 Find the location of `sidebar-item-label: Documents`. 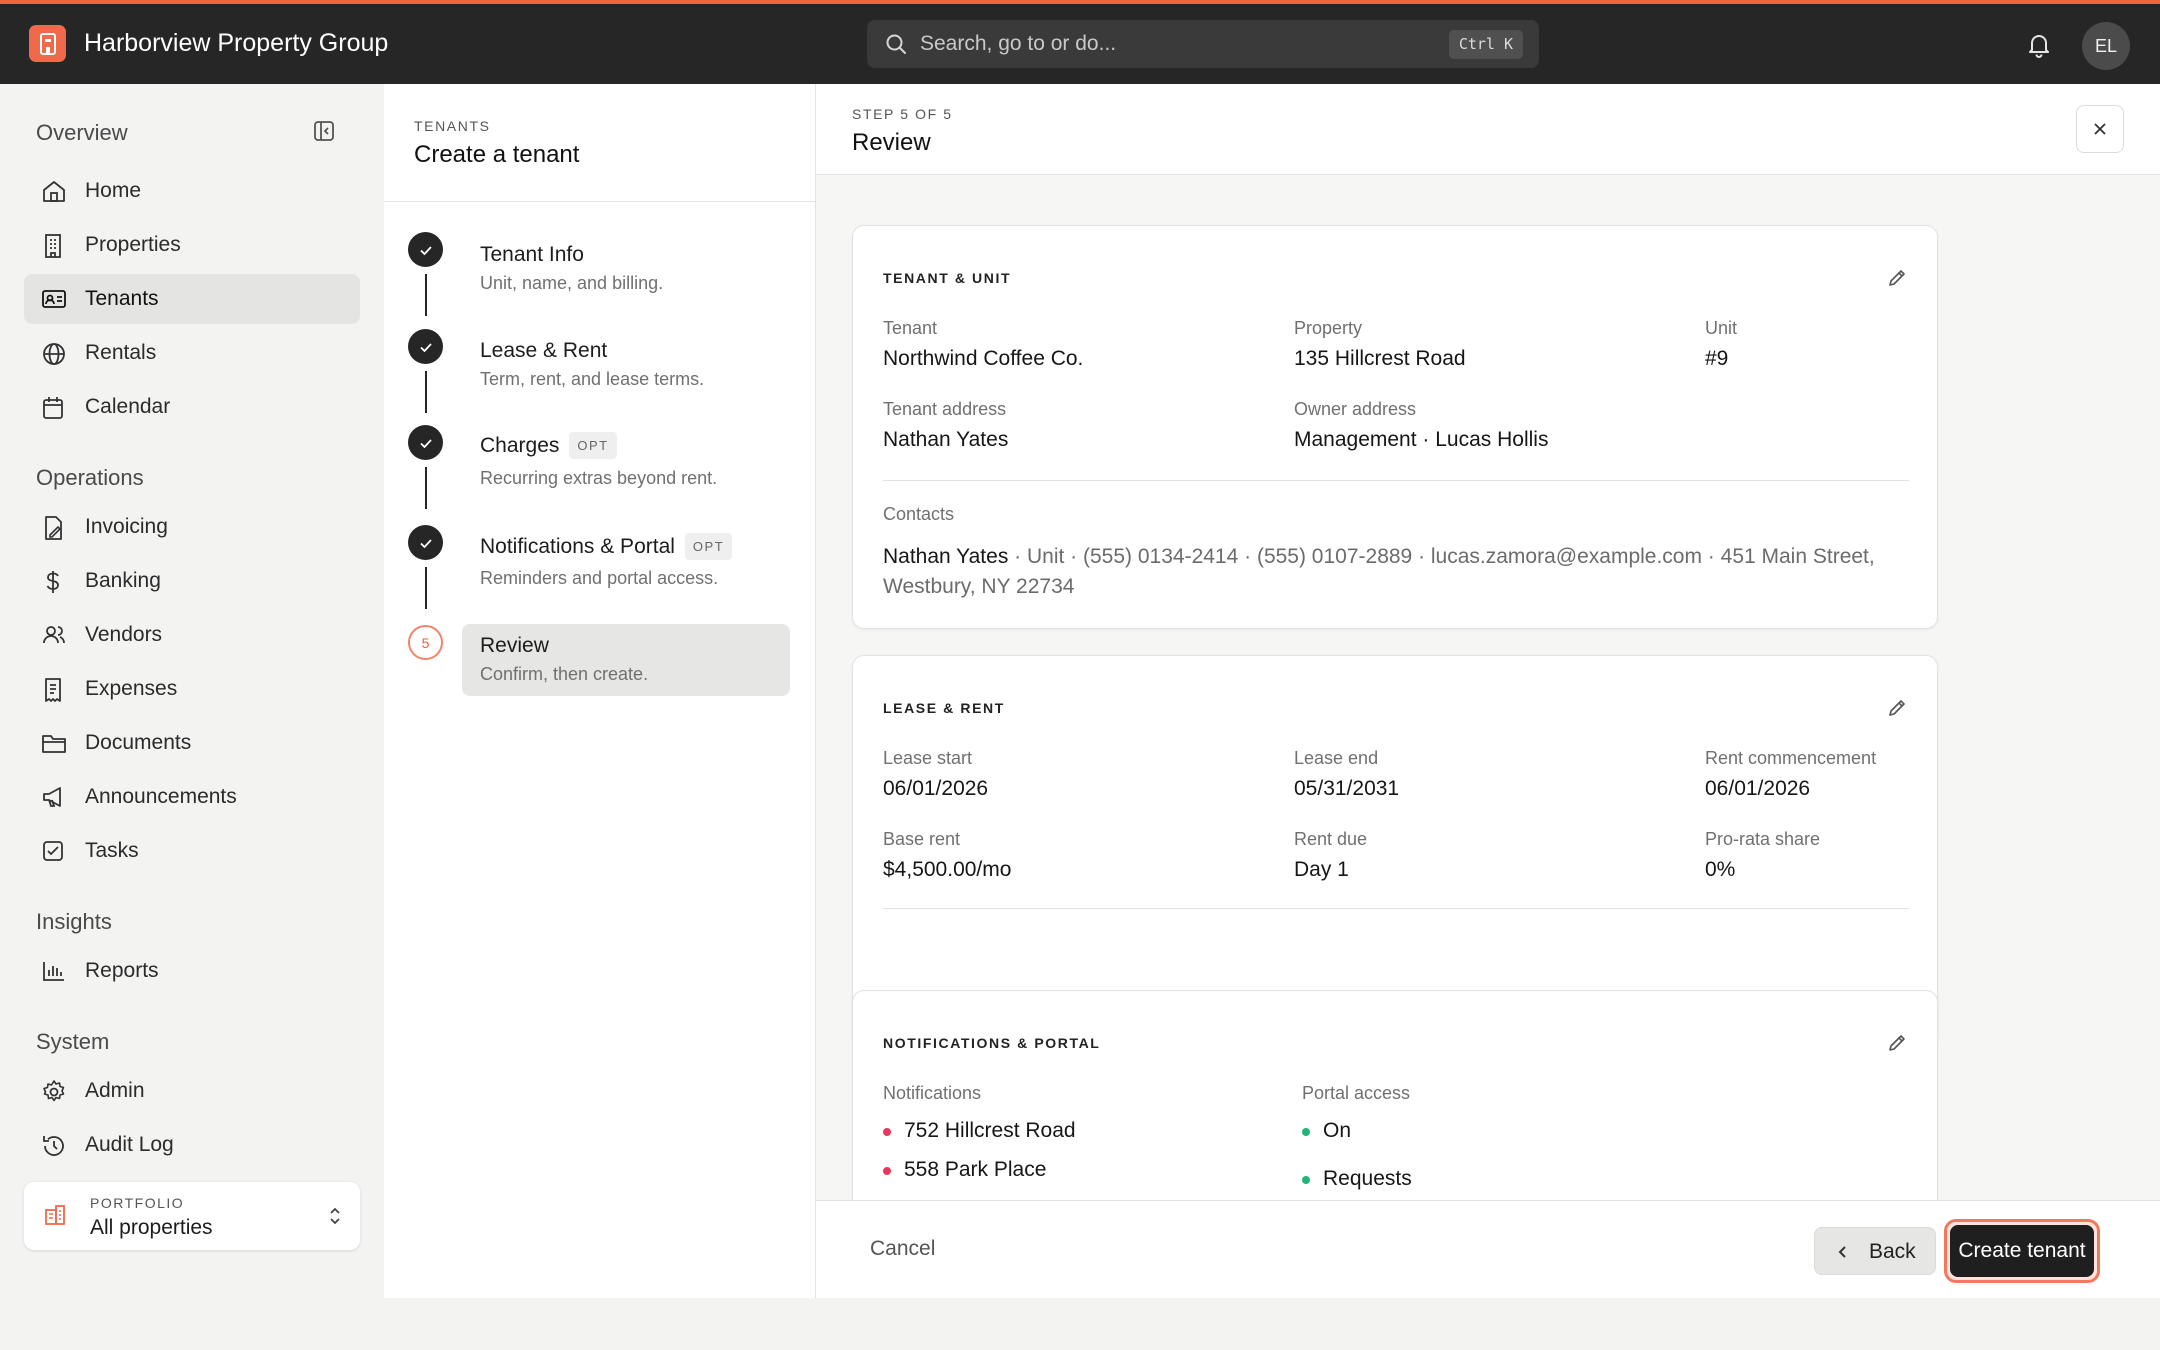

sidebar-item-label: Documents is located at coordinates (138, 742).